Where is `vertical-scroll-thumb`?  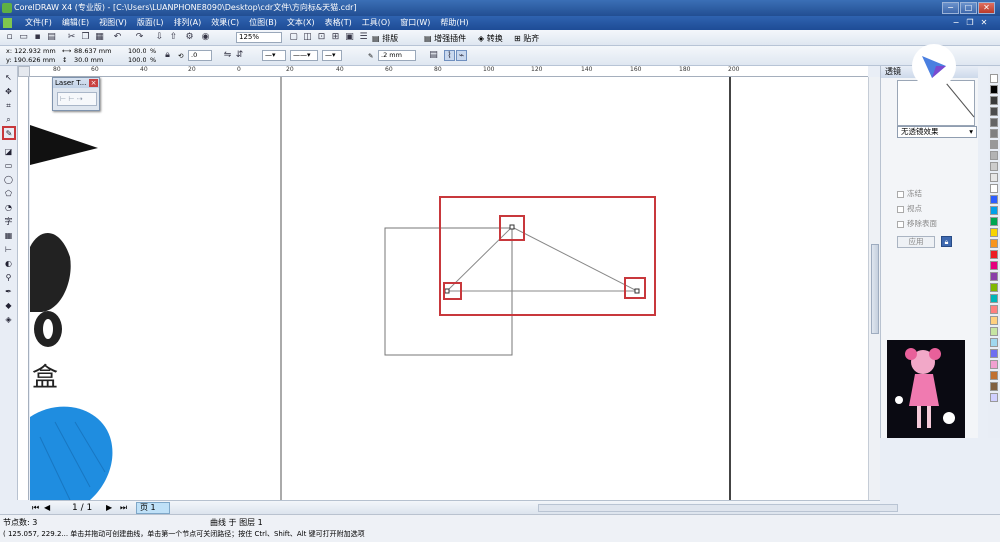 vertical-scroll-thumb is located at coordinates (875, 289).